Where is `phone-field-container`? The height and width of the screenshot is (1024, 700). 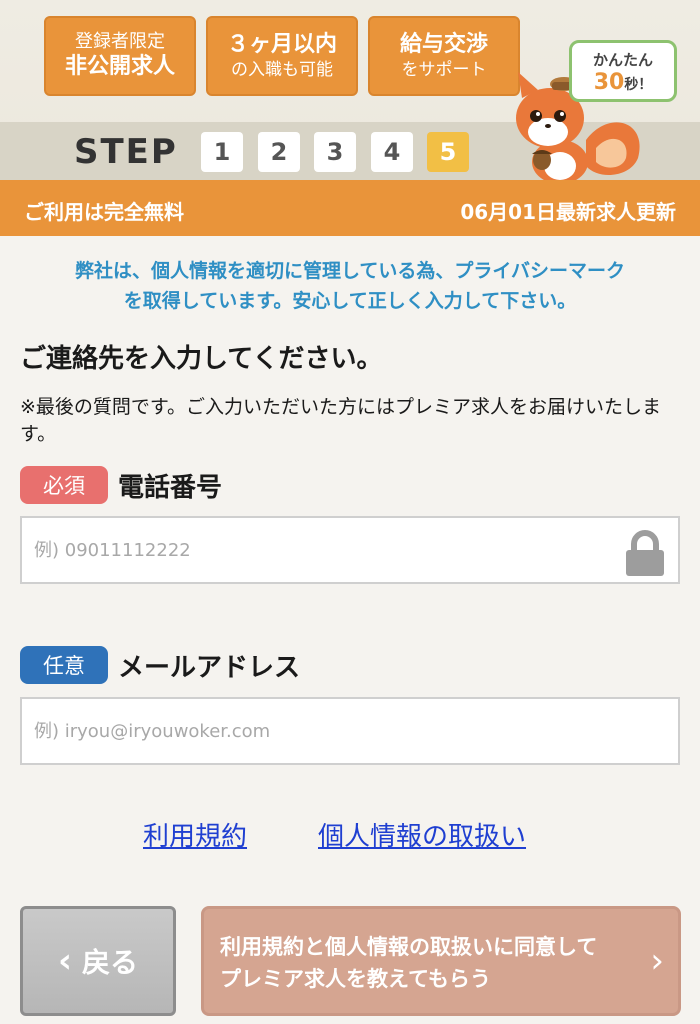
phone-field-container is located at coordinates (350, 550).